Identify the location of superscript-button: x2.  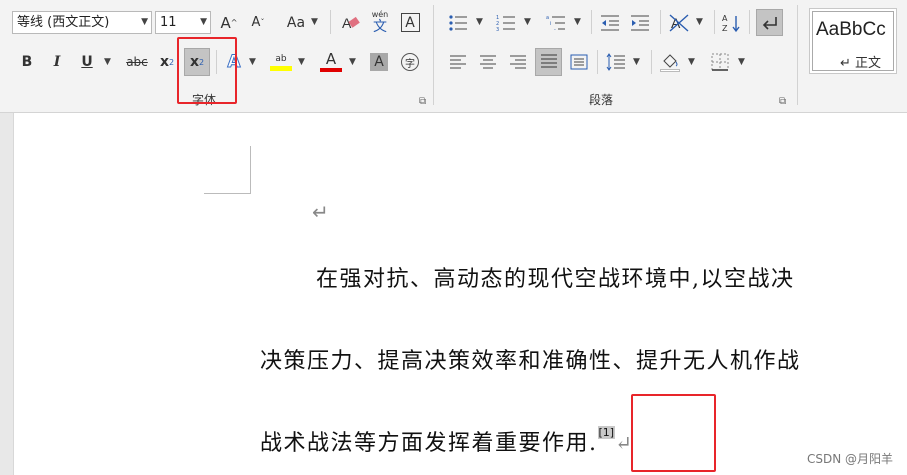
(197, 62).